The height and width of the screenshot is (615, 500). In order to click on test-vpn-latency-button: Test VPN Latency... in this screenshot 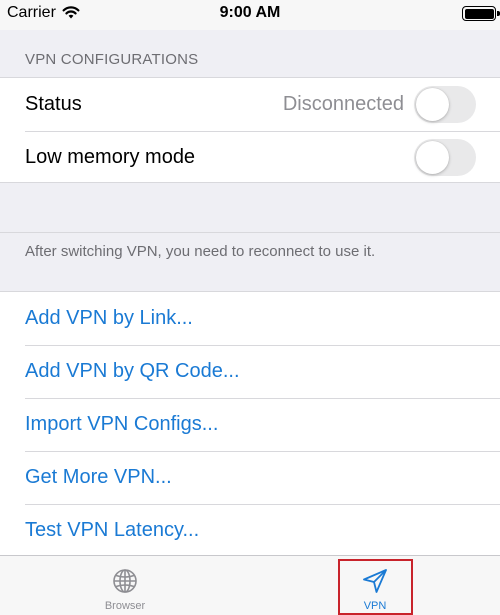, I will do `click(250, 530)`.